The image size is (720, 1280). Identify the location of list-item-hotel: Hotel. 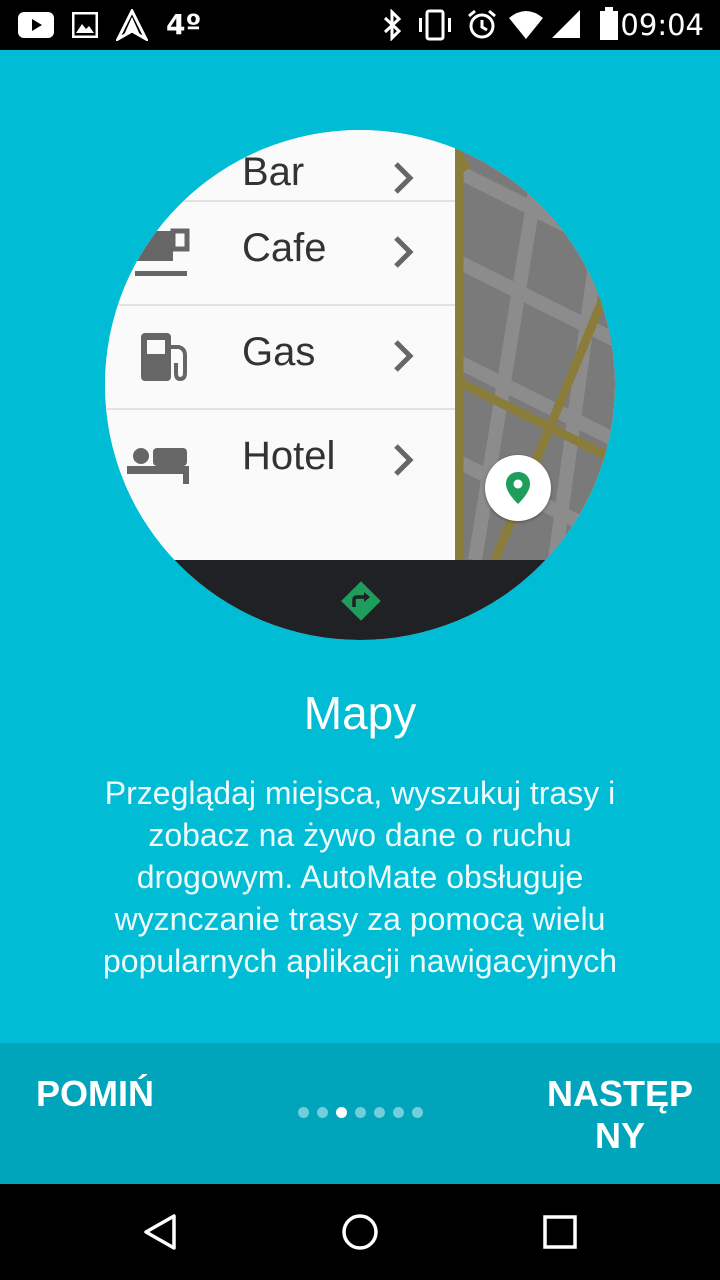
(280, 462).